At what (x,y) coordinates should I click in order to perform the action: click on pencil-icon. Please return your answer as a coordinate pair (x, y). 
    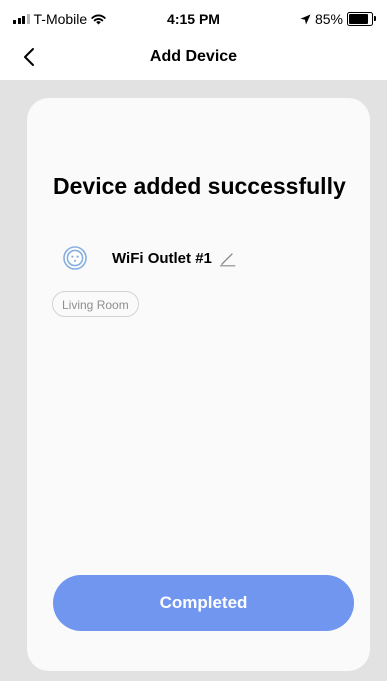
    Looking at the image, I should click on (227, 258).